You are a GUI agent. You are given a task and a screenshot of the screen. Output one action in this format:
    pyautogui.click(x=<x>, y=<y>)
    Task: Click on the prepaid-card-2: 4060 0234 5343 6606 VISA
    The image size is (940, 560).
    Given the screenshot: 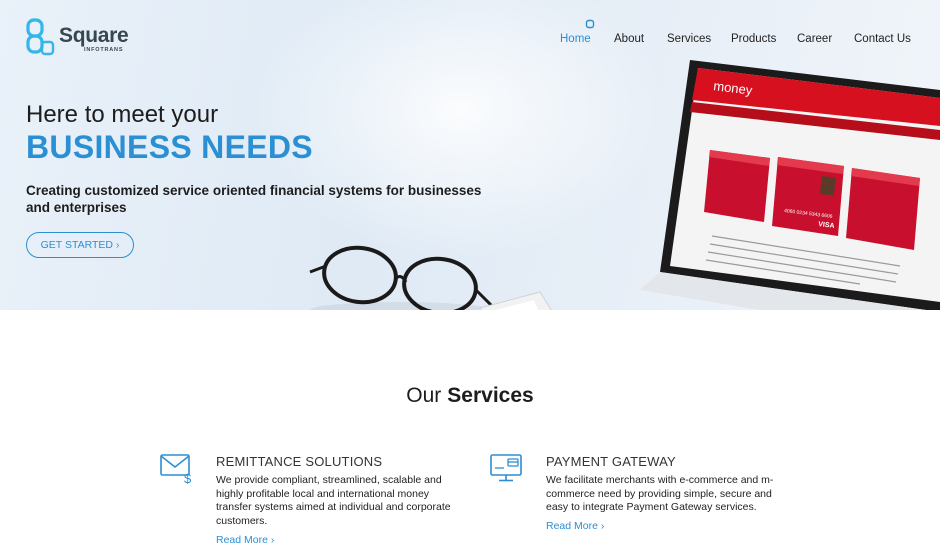 What is the action you would take?
    pyautogui.click(x=808, y=196)
    